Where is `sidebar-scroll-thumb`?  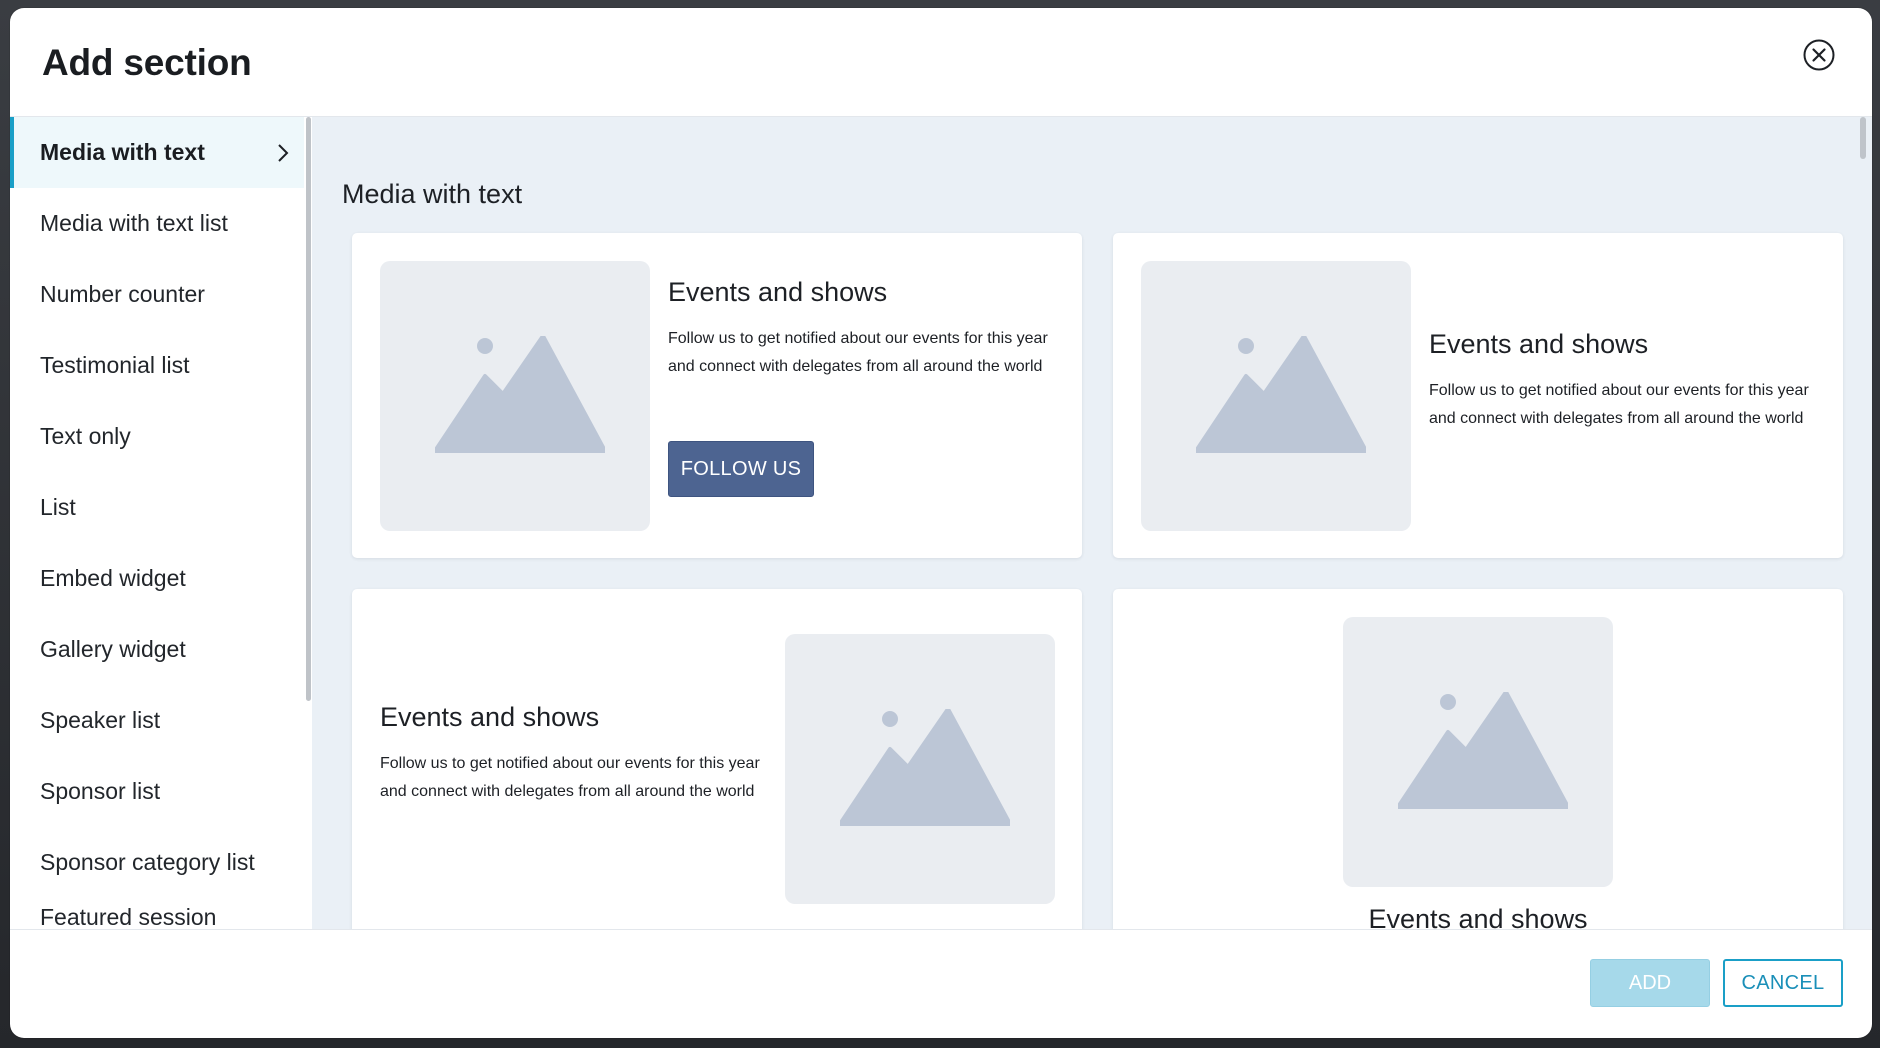
sidebar-scroll-thumb is located at coordinates (308, 409).